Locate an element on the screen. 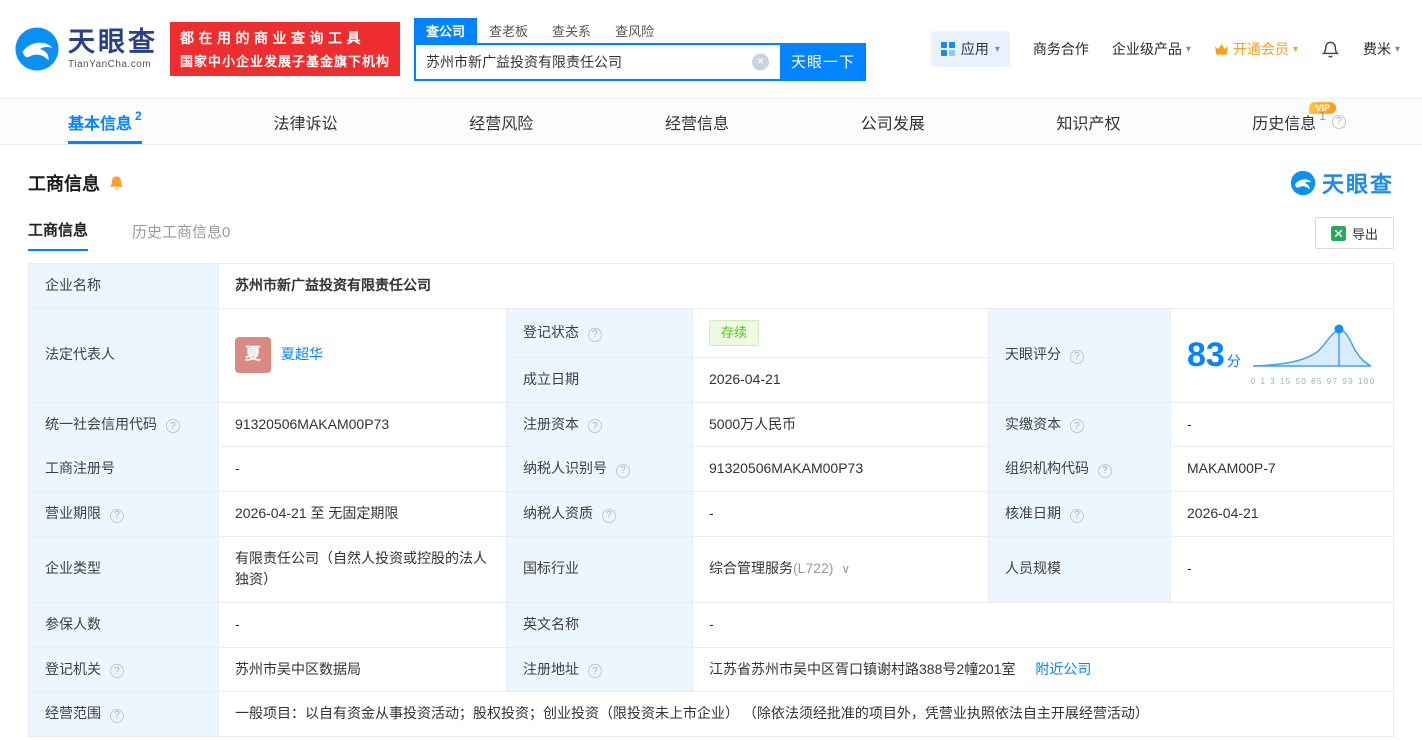 This screenshot has height=740, width=1422. label-text: 参保人数 is located at coordinates (73, 623).